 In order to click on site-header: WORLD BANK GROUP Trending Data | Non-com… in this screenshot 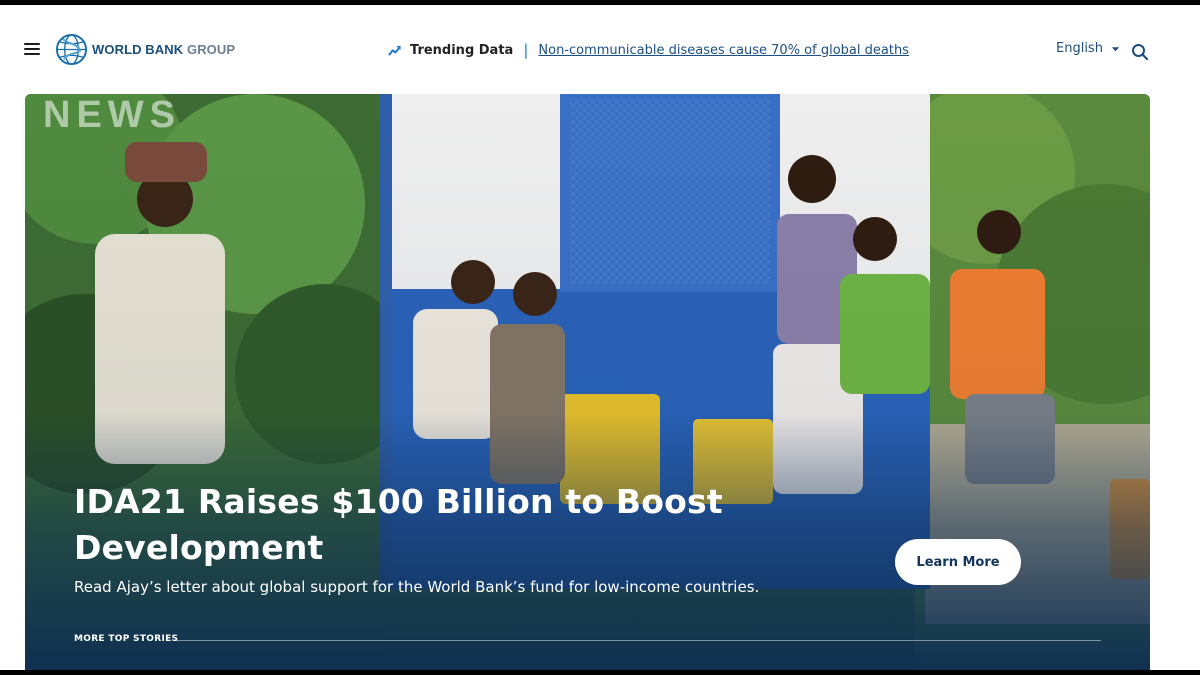, I will do `click(600, 49)`.